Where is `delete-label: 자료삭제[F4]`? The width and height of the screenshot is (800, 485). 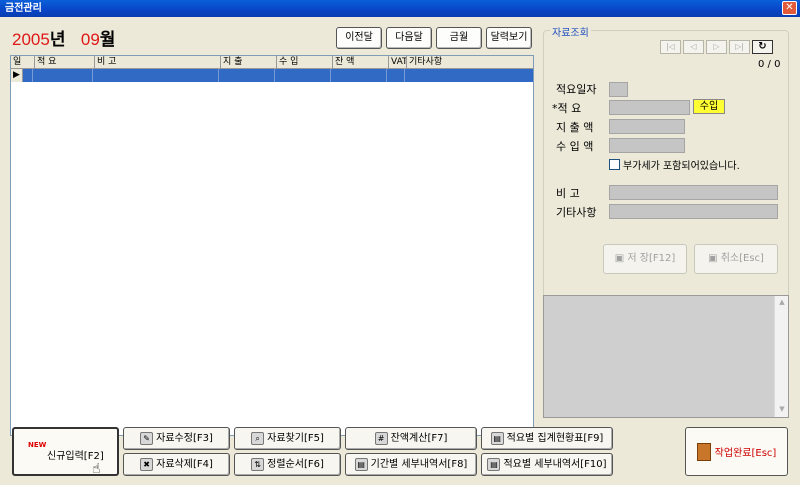 delete-label: 자료삭제[F4] is located at coordinates (184, 464).